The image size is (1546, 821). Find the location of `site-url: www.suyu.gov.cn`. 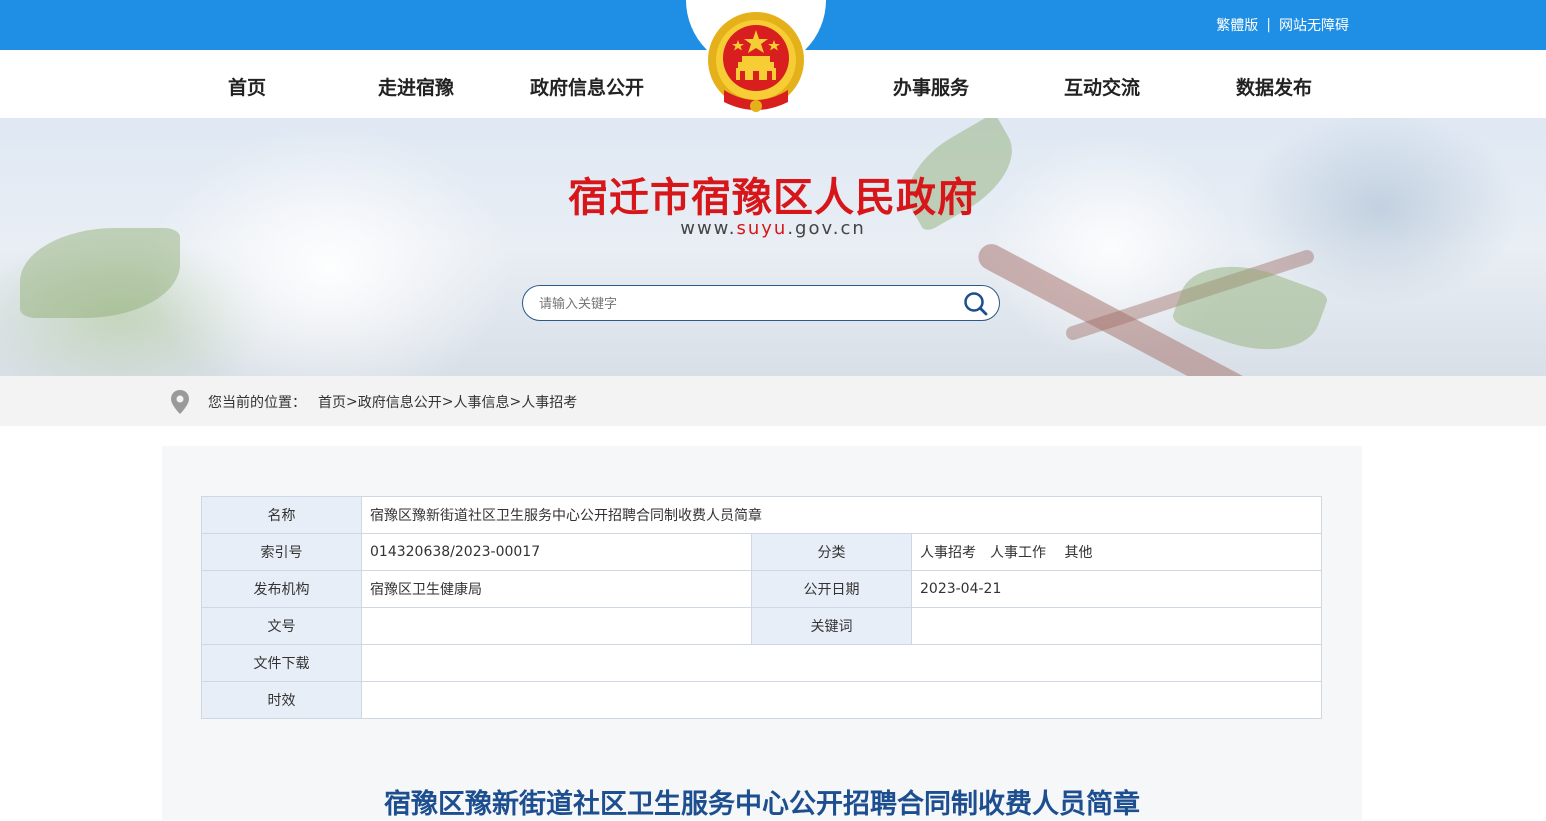

site-url: www.suyu.gov.cn is located at coordinates (773, 228).